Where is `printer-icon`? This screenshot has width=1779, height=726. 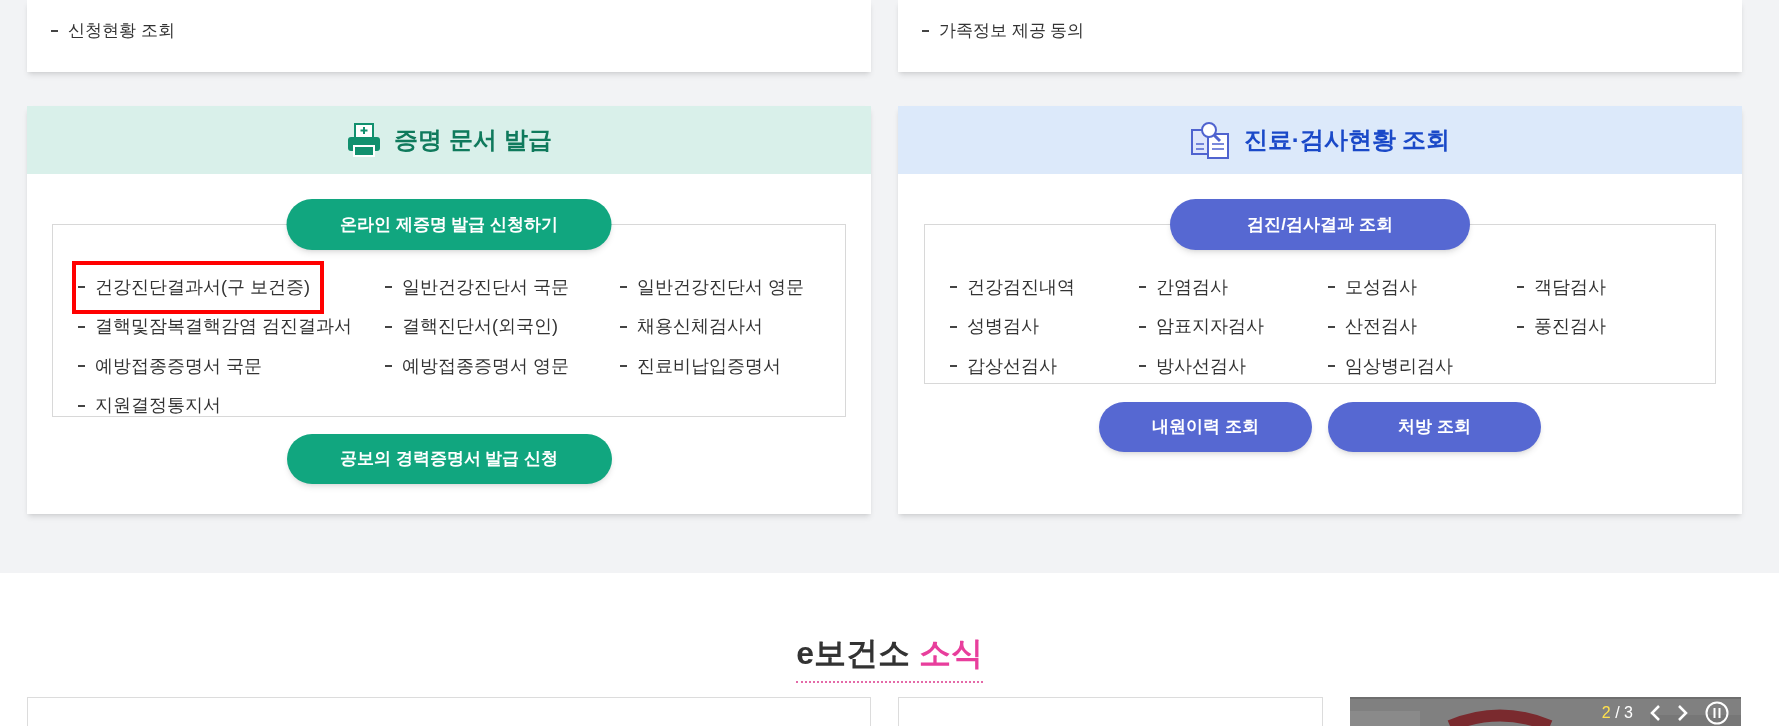 printer-icon is located at coordinates (364, 140).